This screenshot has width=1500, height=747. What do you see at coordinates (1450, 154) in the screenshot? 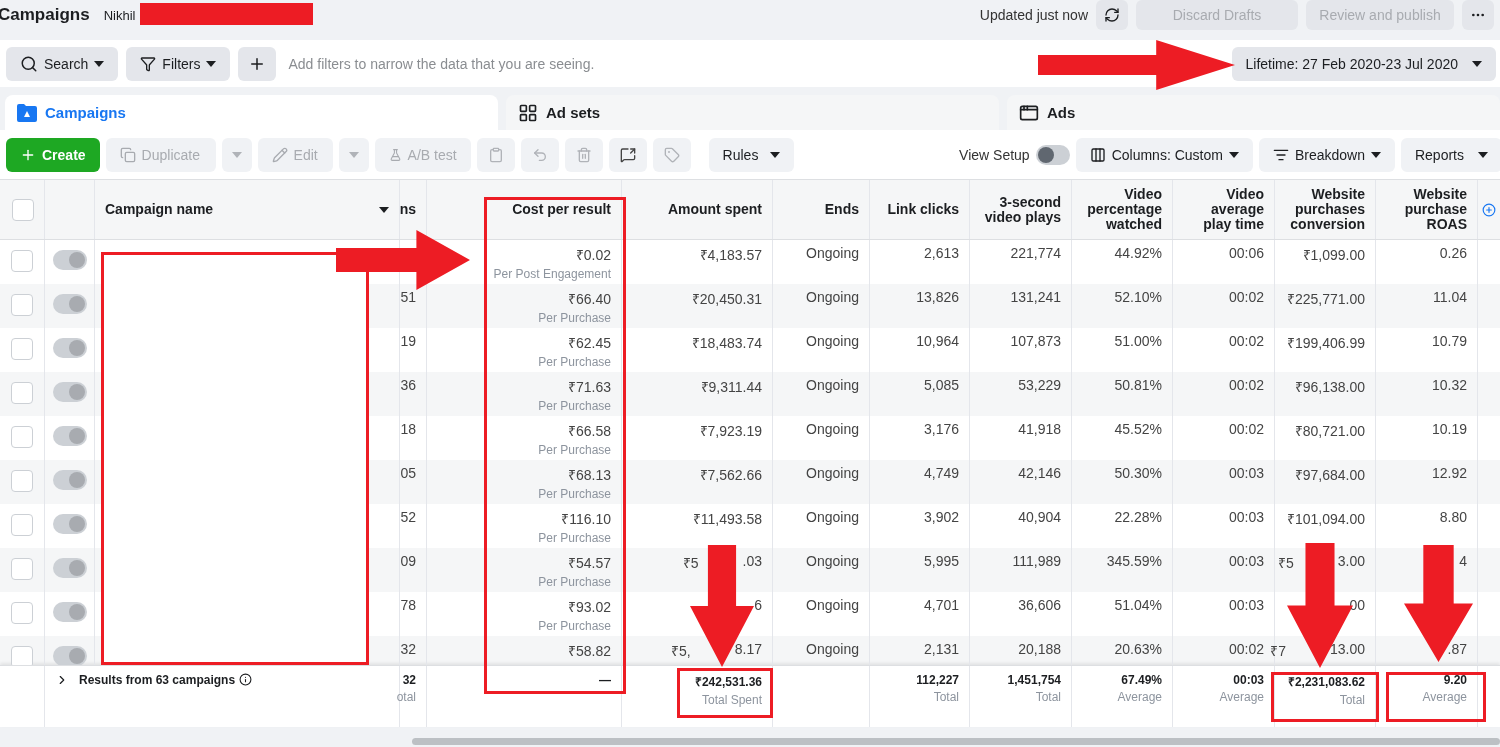
I see `reports-button: Reports` at bounding box center [1450, 154].